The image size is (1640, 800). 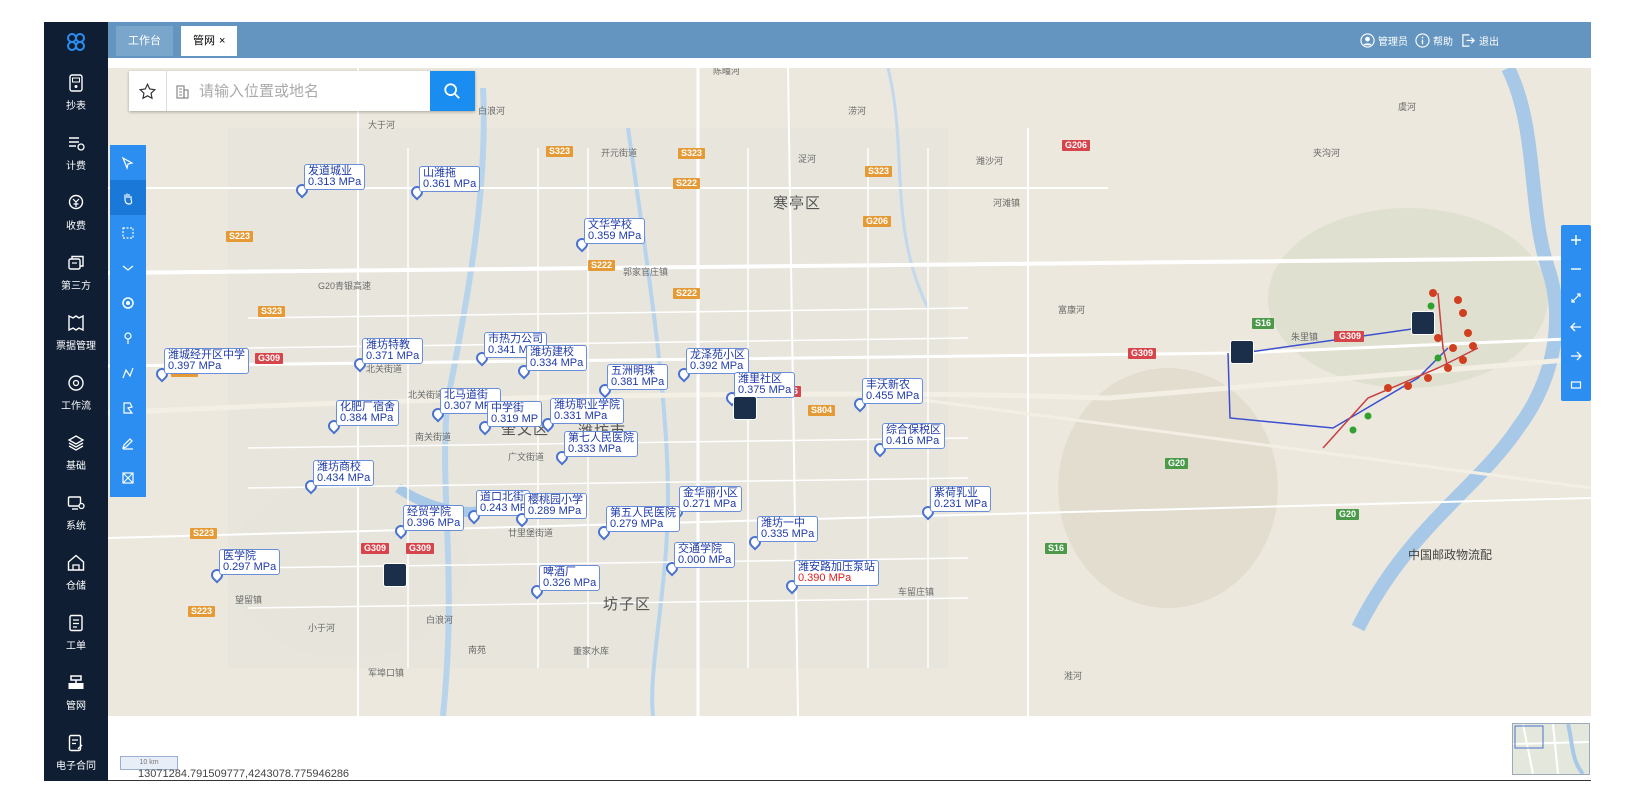 What do you see at coordinates (76, 692) in the screenshot?
I see `sidebar-item-pipe-network: 管网` at bounding box center [76, 692].